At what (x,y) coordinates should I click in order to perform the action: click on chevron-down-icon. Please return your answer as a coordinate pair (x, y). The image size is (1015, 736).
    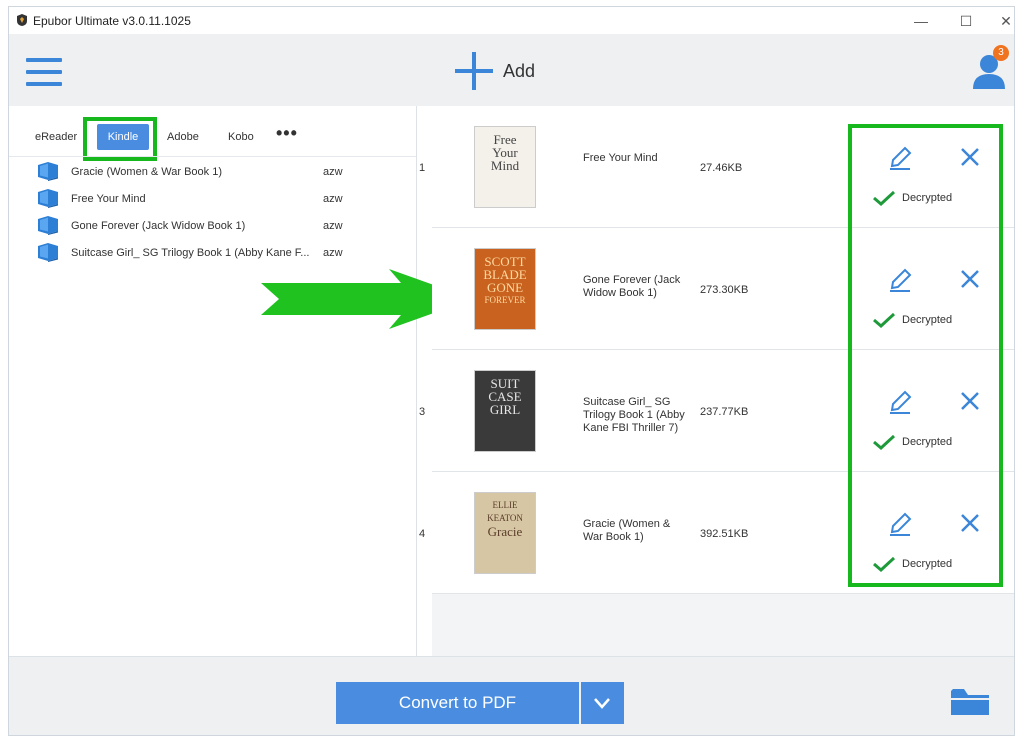
    Looking at the image, I should click on (602, 703).